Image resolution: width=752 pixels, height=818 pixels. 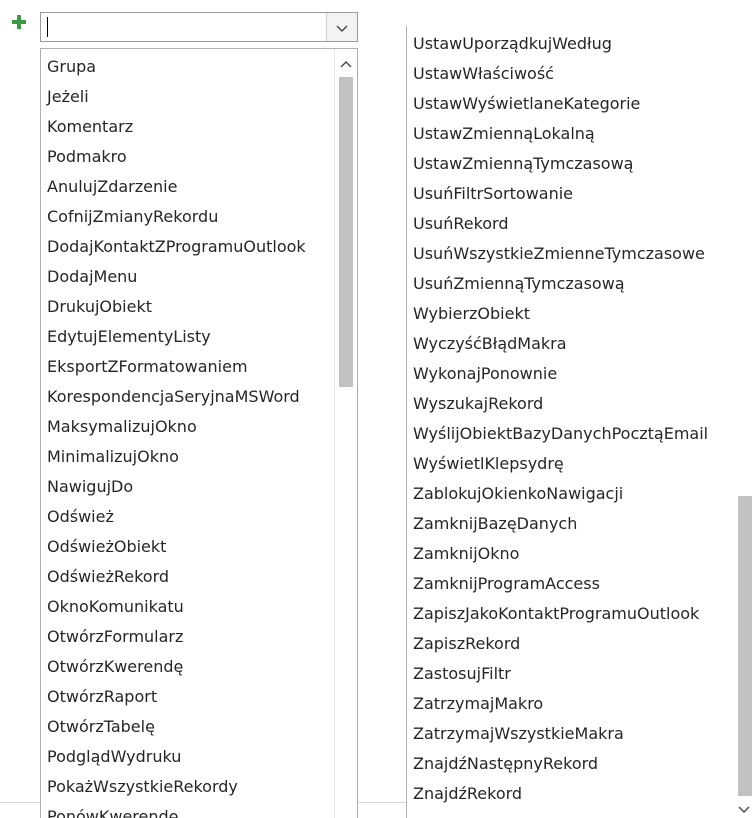 What do you see at coordinates (188, 157) in the screenshot?
I see `list-item: Podmakro` at bounding box center [188, 157].